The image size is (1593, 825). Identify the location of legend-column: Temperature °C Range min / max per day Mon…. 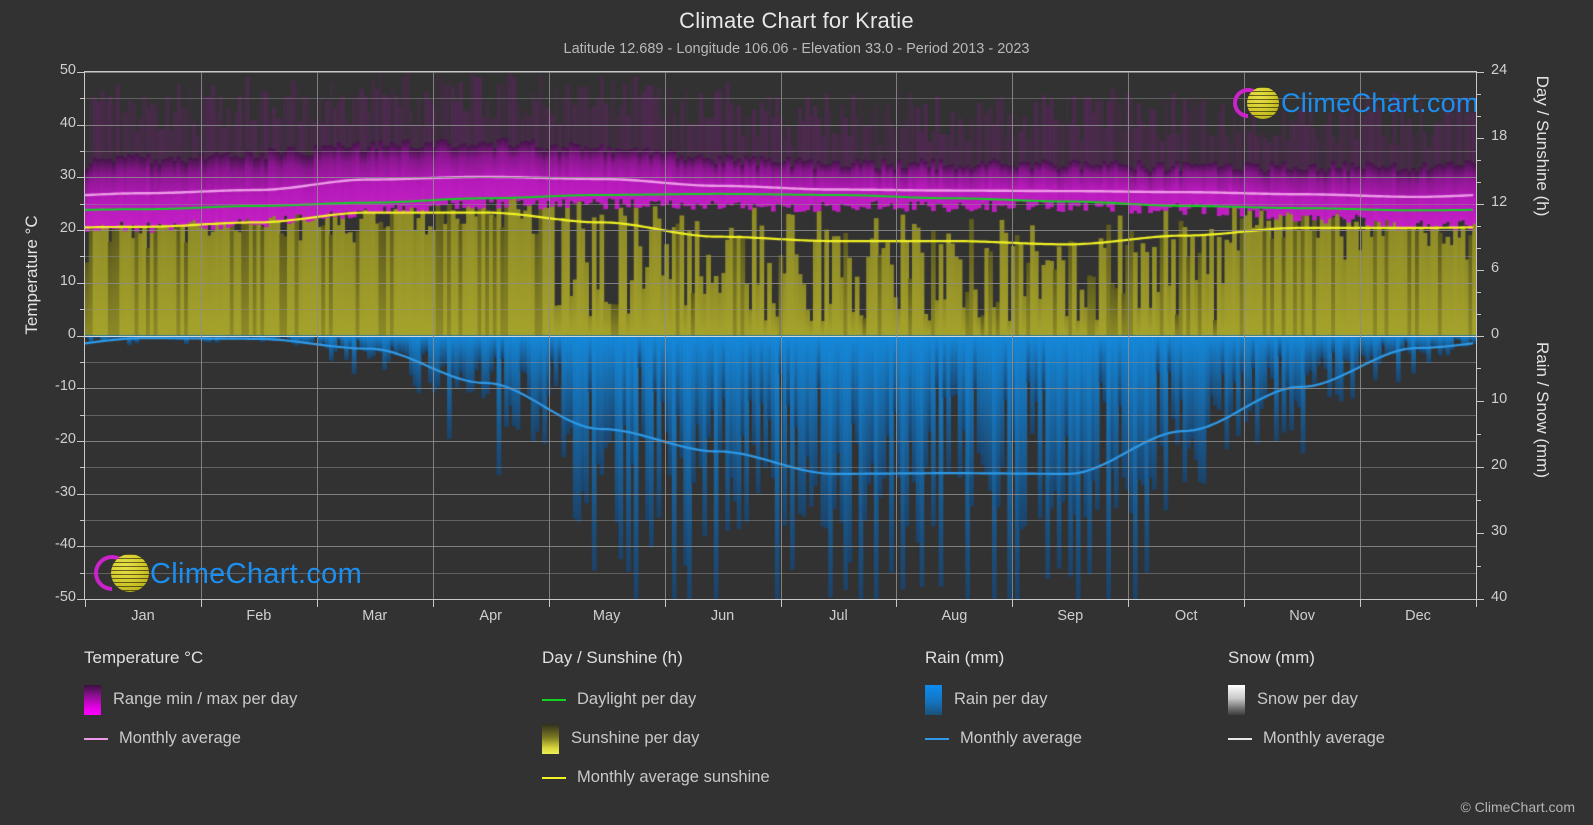
(190, 703).